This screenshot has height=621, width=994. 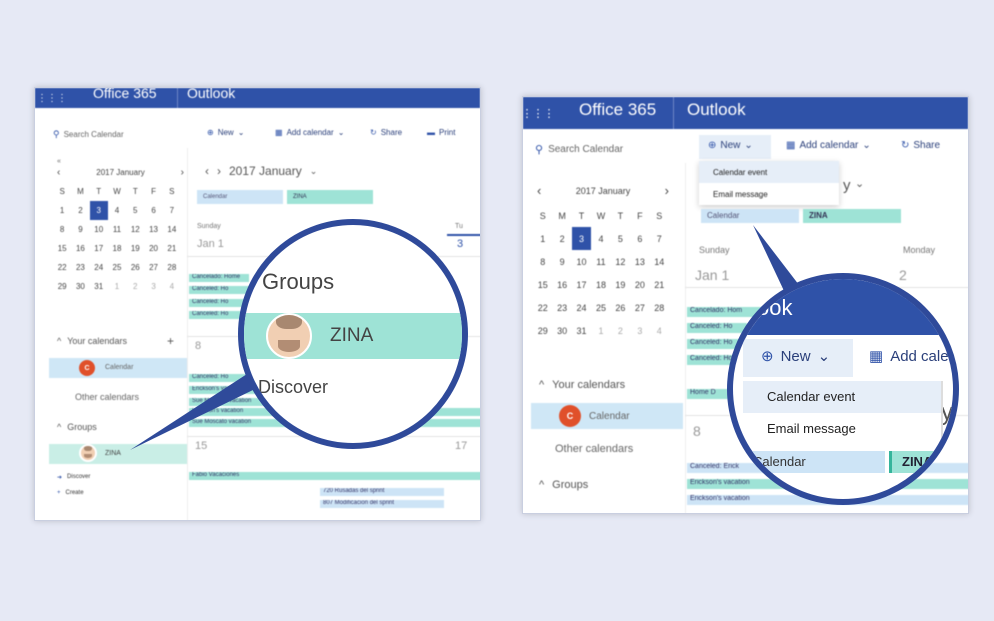 What do you see at coordinates (293, 387) in the screenshot?
I see `mag-discover-label: Discover` at bounding box center [293, 387].